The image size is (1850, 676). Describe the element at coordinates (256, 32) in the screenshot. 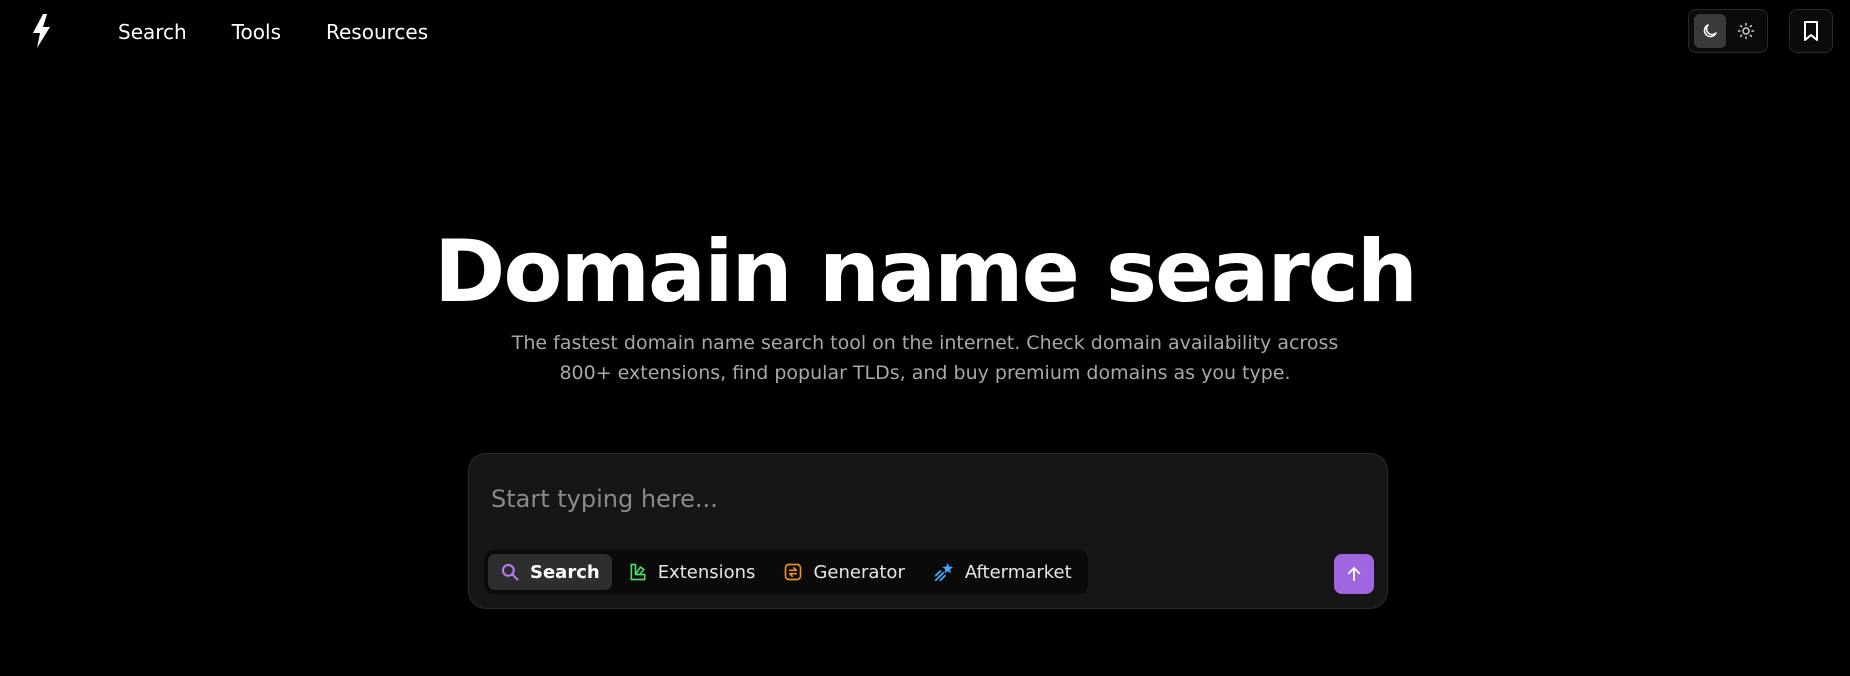

I see `nav-tools: Tools` at that location.